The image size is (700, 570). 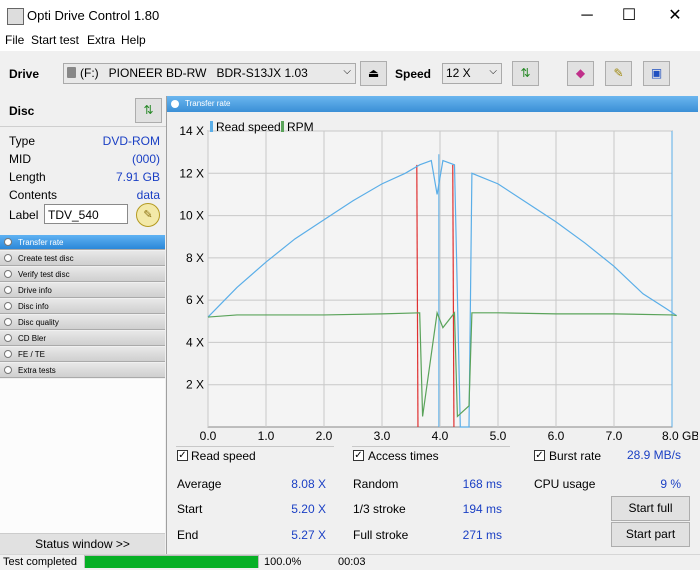 I want to click on speed-select-value: 12 X, so click(x=458, y=73).